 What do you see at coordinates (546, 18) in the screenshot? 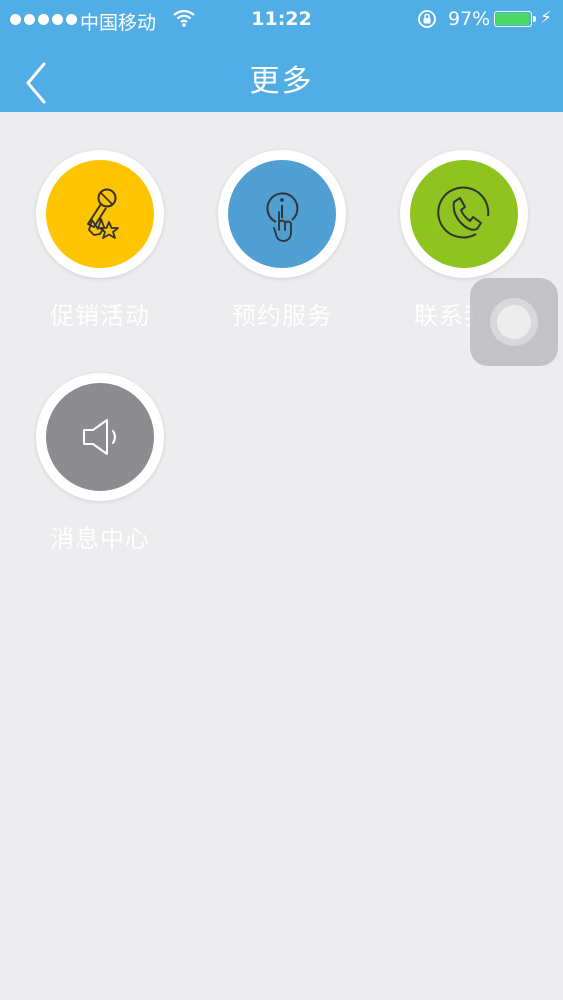
I see `charging-icon: ⚡` at bounding box center [546, 18].